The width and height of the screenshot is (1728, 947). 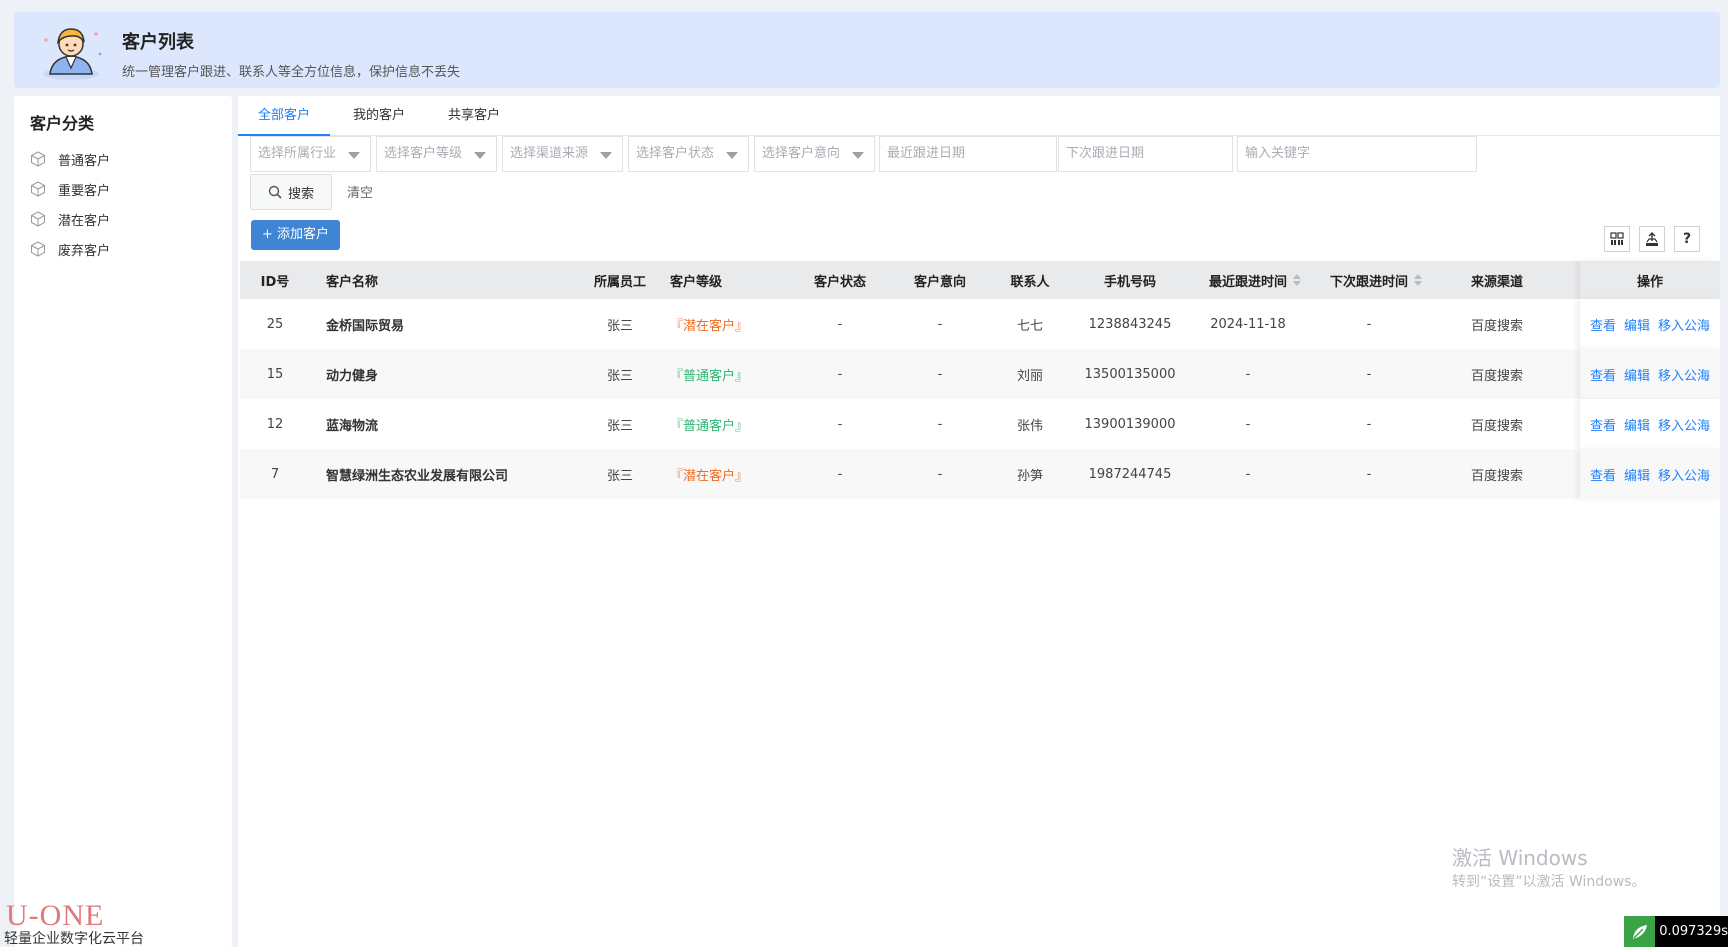 I want to click on row-actions: 查看 编辑 移入公海, so click(x=1650, y=324).